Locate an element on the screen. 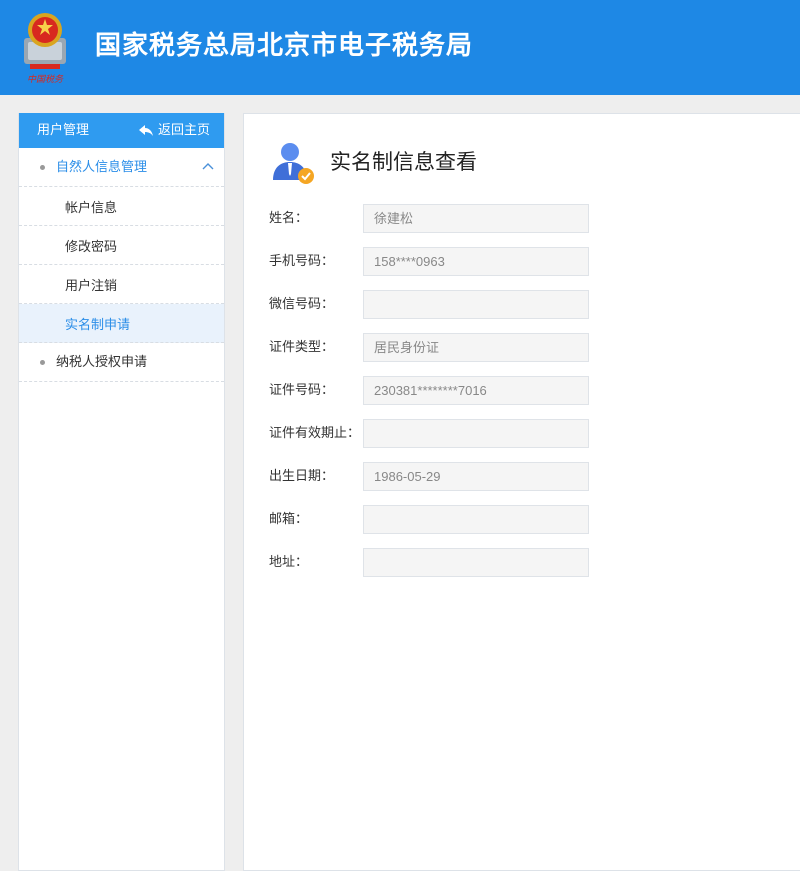 The height and width of the screenshot is (871, 800). emblem-caption: 中国税务 is located at coordinates (45, 79).